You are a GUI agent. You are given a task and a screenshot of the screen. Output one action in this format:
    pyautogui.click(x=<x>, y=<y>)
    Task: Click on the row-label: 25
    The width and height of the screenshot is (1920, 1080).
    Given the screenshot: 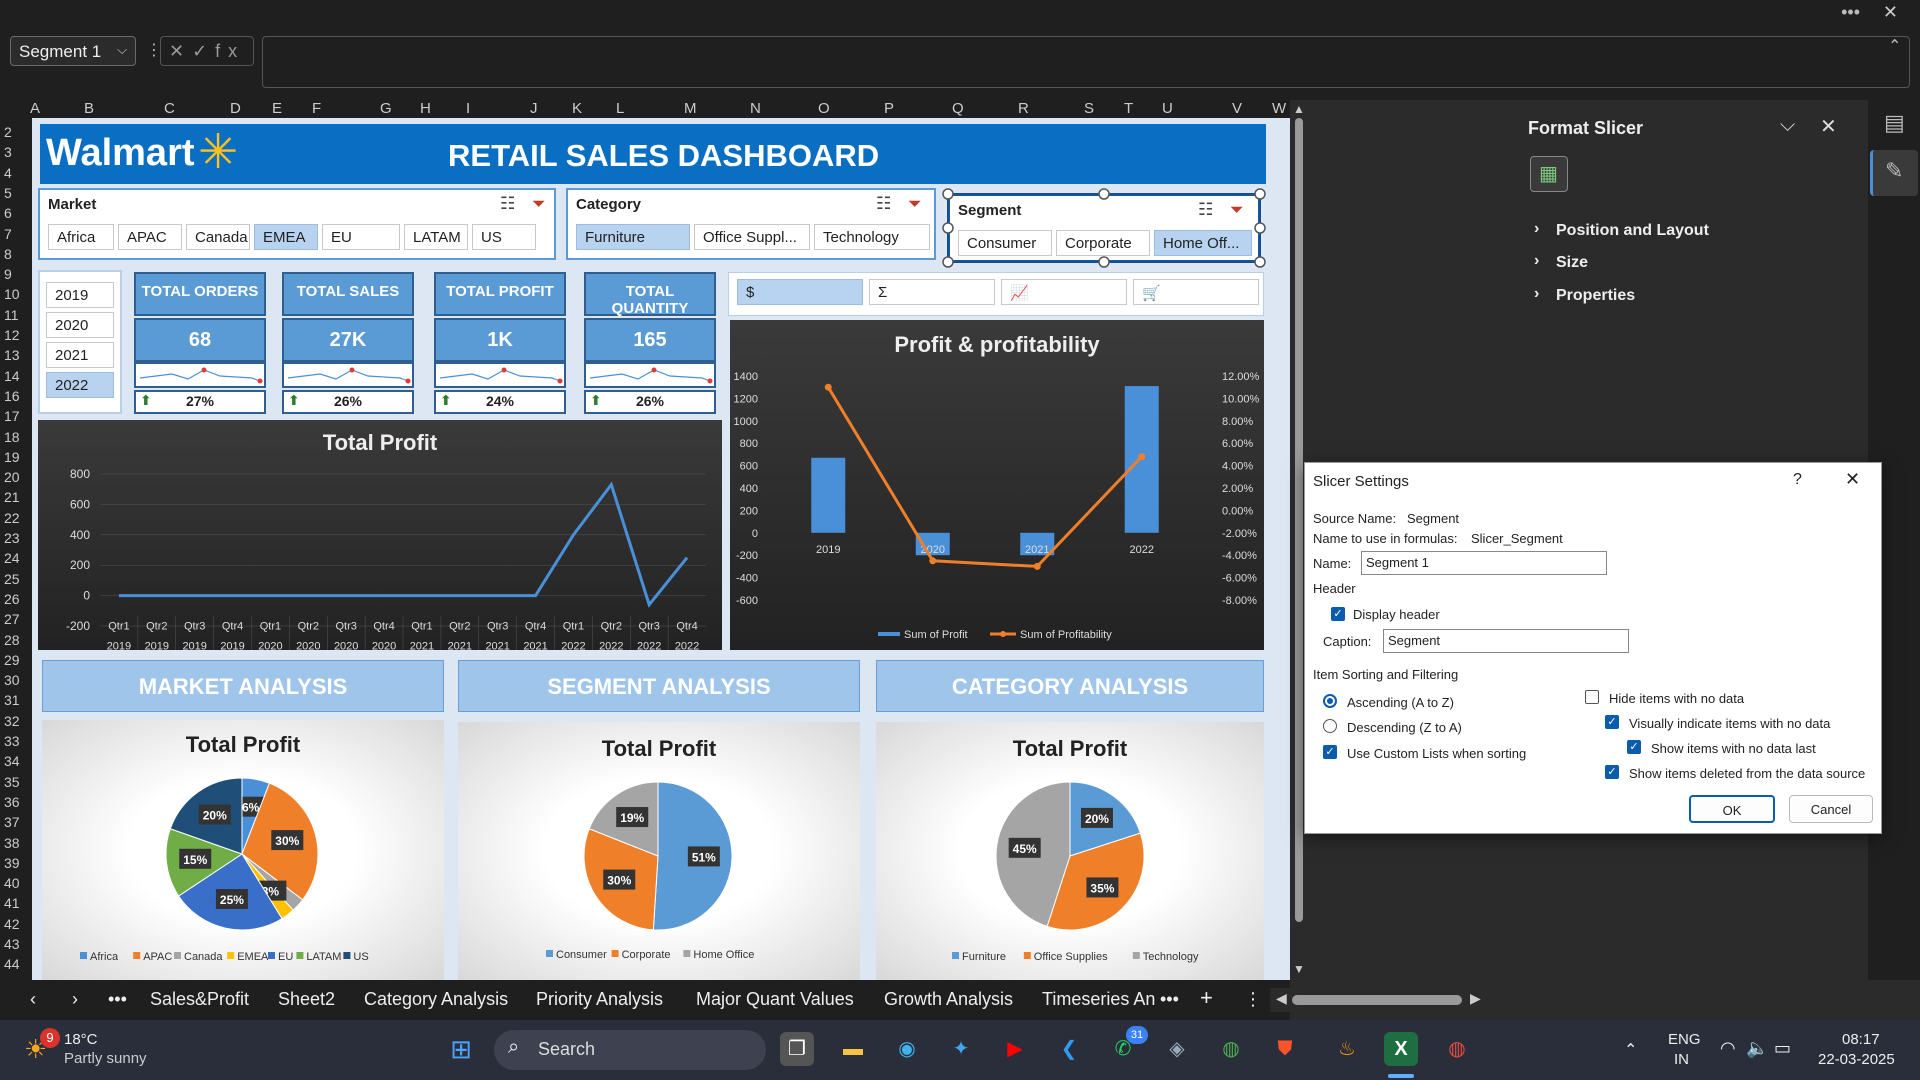 What is the action you would take?
    pyautogui.click(x=12, y=579)
    